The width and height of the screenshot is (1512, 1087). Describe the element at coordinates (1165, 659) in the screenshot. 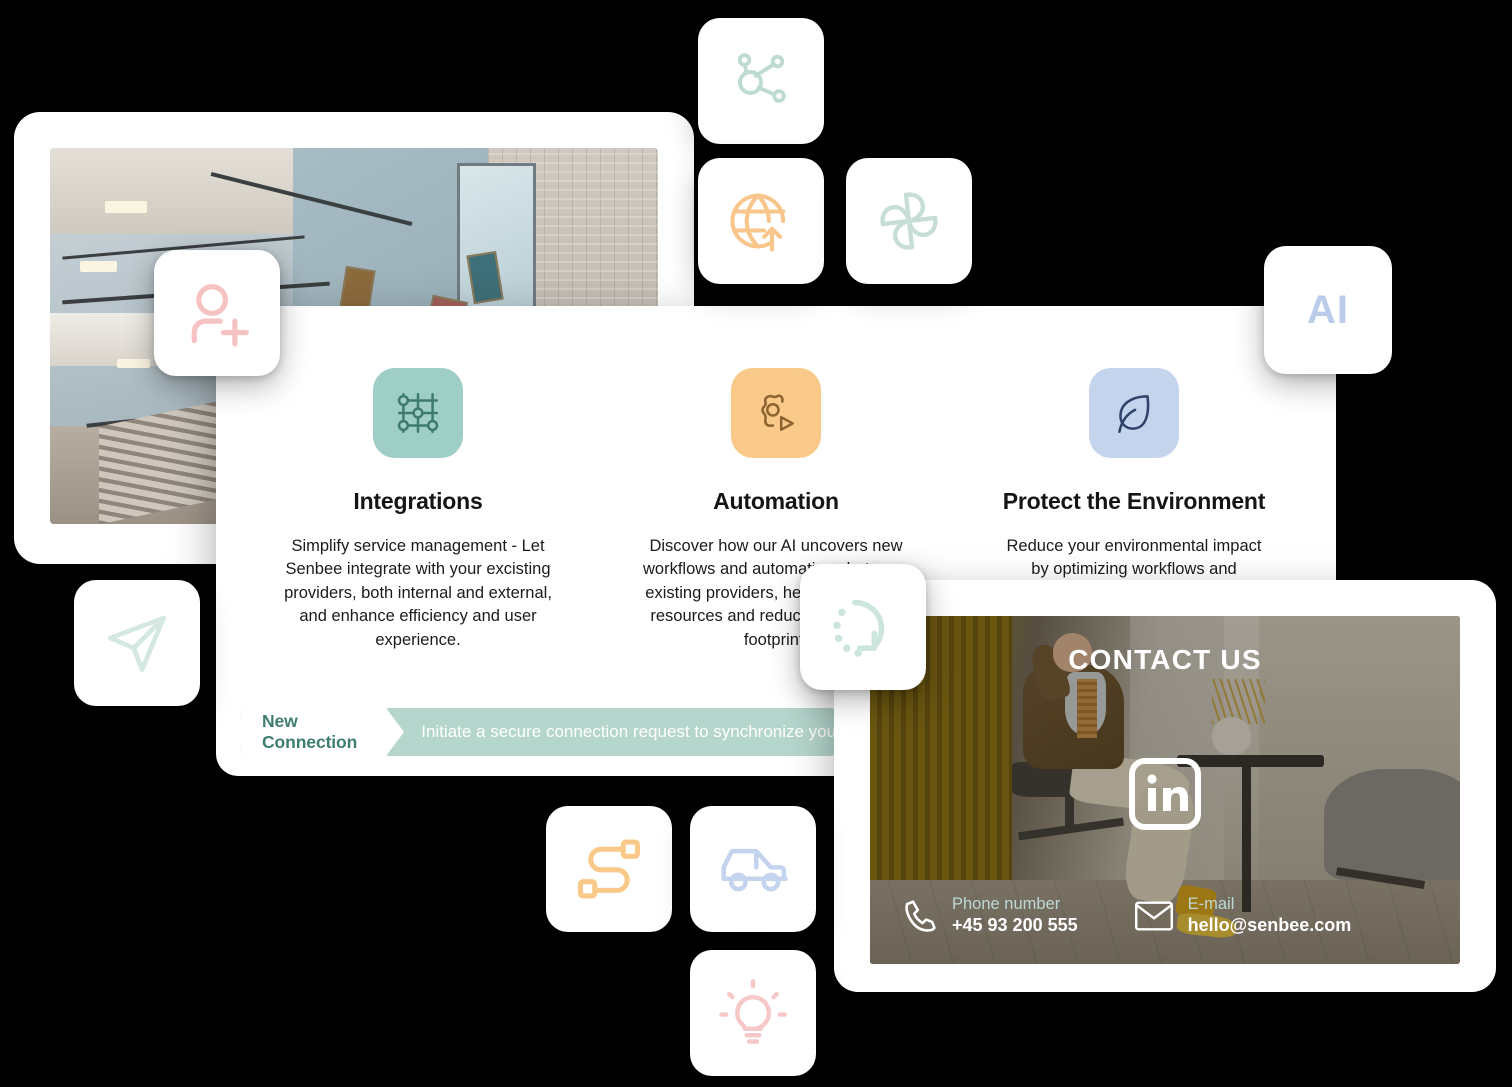

I see `contact-title: CONTACT US` at that location.